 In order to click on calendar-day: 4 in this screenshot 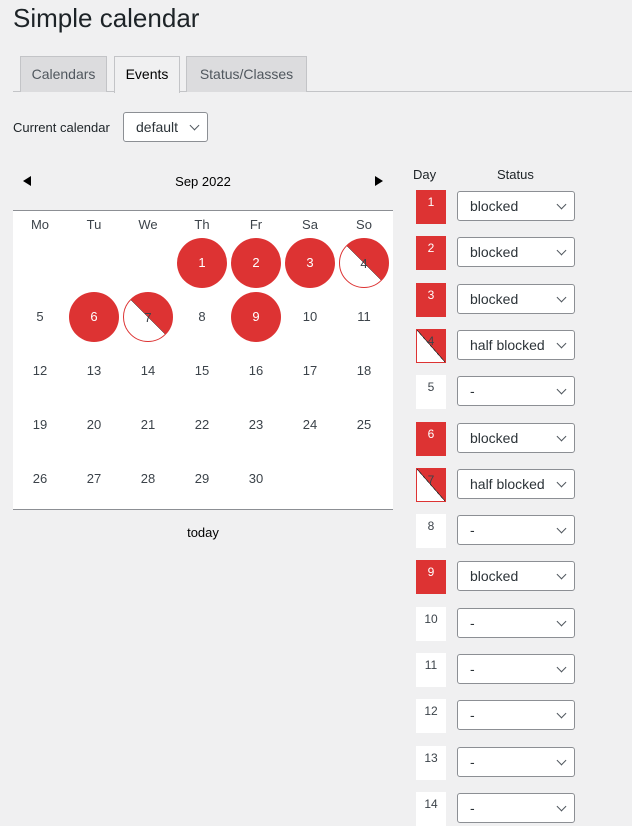, I will do `click(364, 263)`.